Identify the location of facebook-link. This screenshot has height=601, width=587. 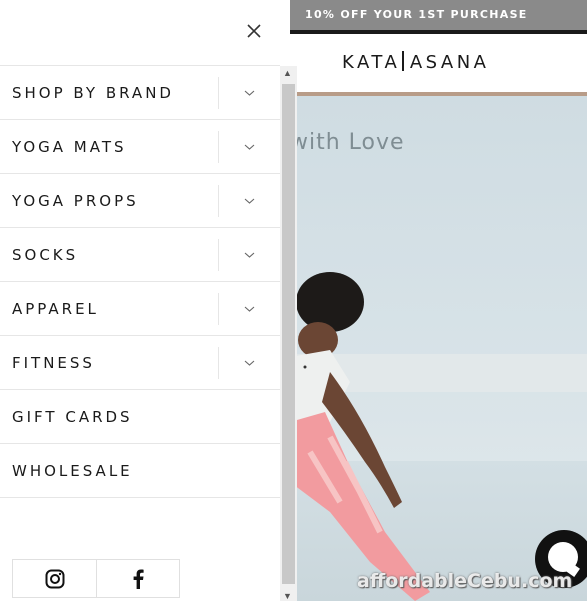
(137, 578).